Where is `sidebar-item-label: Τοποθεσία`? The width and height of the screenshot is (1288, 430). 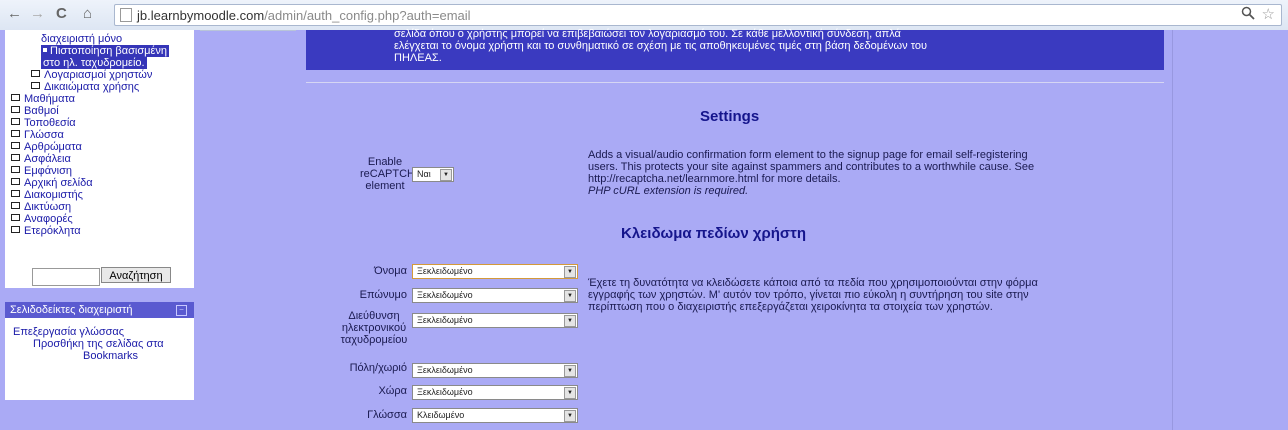
sidebar-item-label: Τοποθεσία is located at coordinates (50, 123).